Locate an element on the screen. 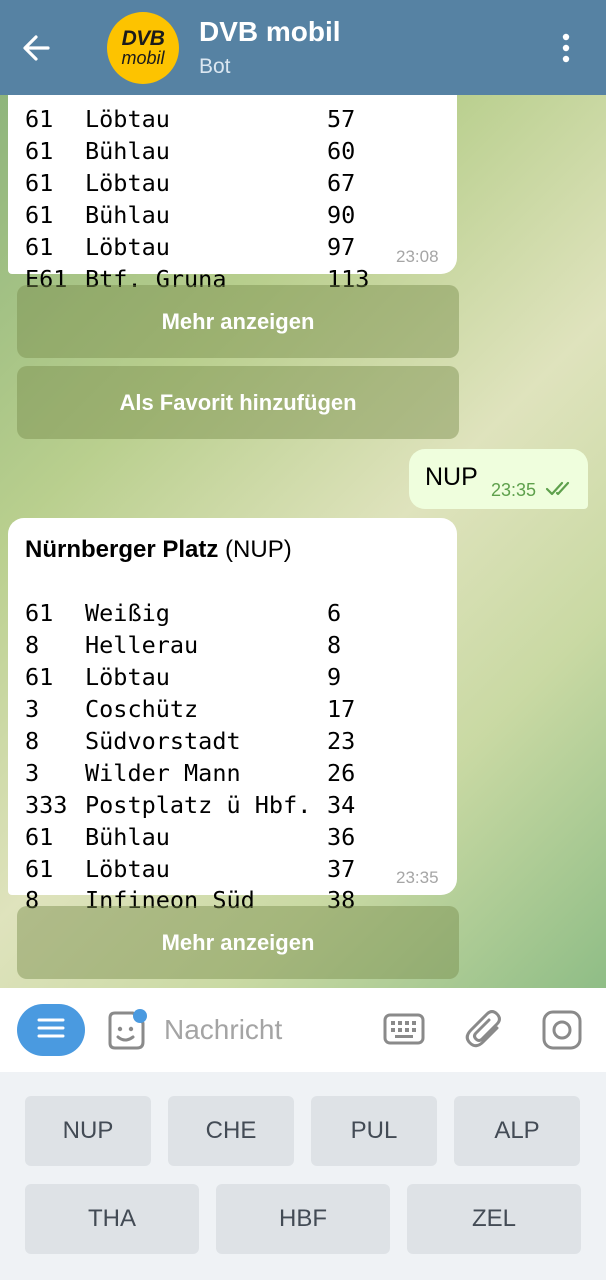 The width and height of the screenshot is (606, 1280). avatar-line2: mobil is located at coordinates (143, 58).